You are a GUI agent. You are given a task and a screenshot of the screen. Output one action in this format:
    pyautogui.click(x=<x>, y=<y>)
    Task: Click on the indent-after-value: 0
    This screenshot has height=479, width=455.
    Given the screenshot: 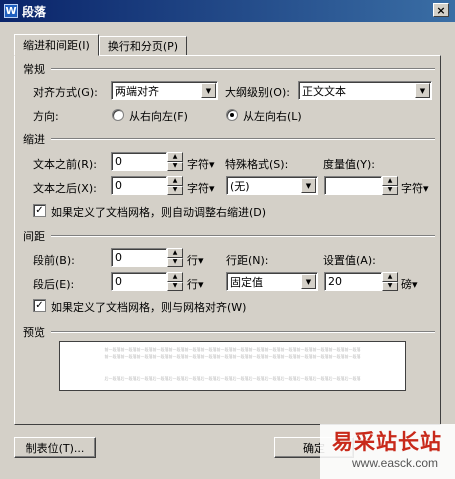 What is the action you would take?
    pyautogui.click(x=118, y=185)
    